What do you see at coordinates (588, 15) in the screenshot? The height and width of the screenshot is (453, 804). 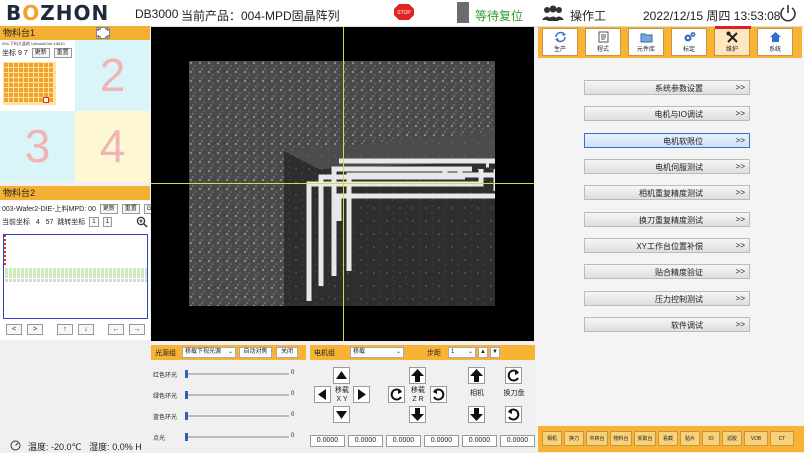 I see `operator-role: 操作工` at bounding box center [588, 15].